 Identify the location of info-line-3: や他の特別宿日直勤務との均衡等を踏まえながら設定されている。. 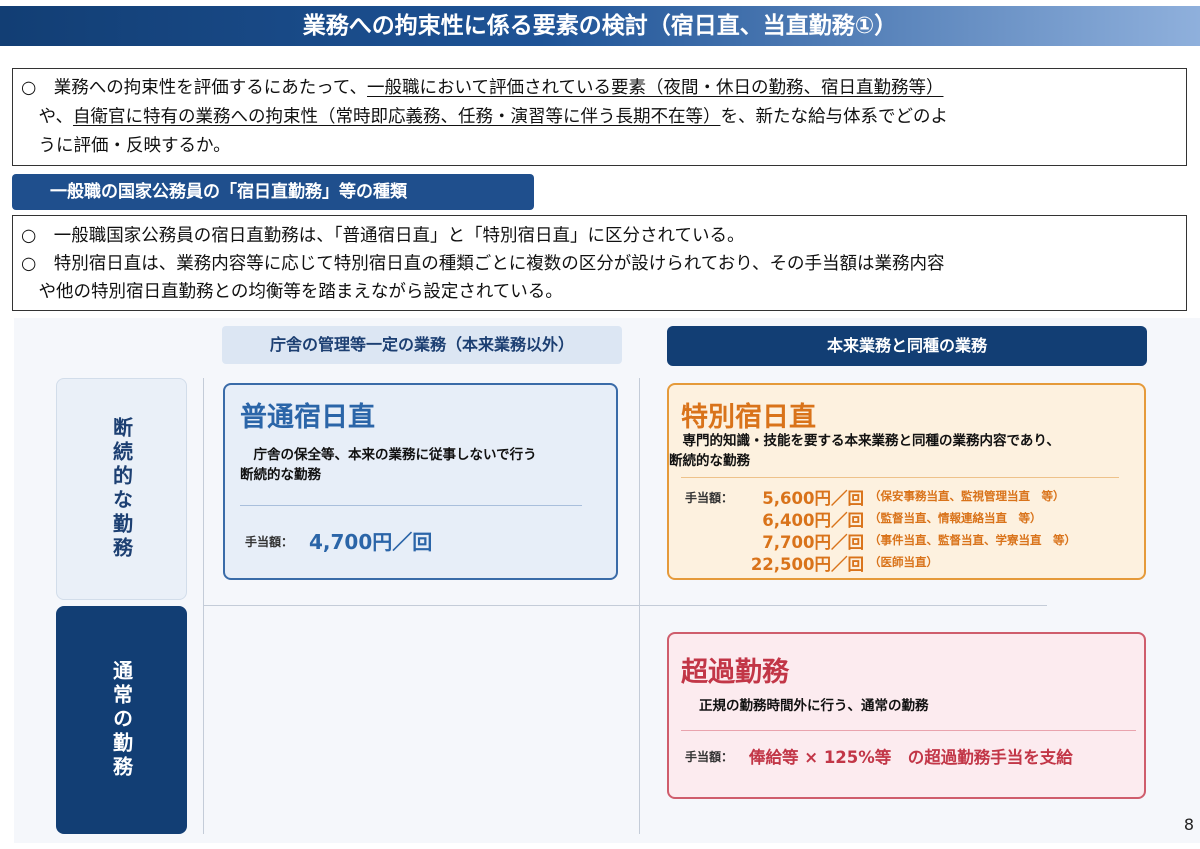
(292, 292).